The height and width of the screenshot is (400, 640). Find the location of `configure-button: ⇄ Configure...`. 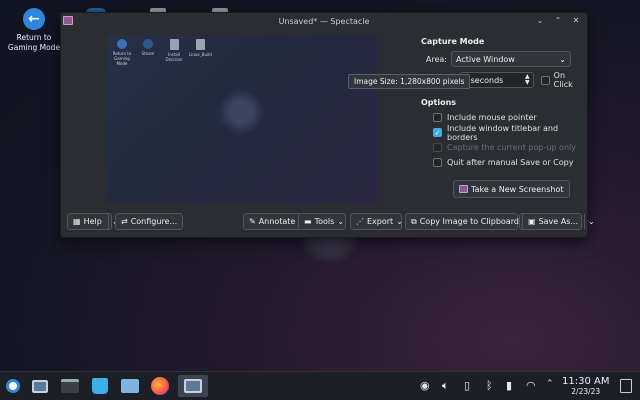

configure-button: ⇄ Configure... is located at coordinates (149, 221).